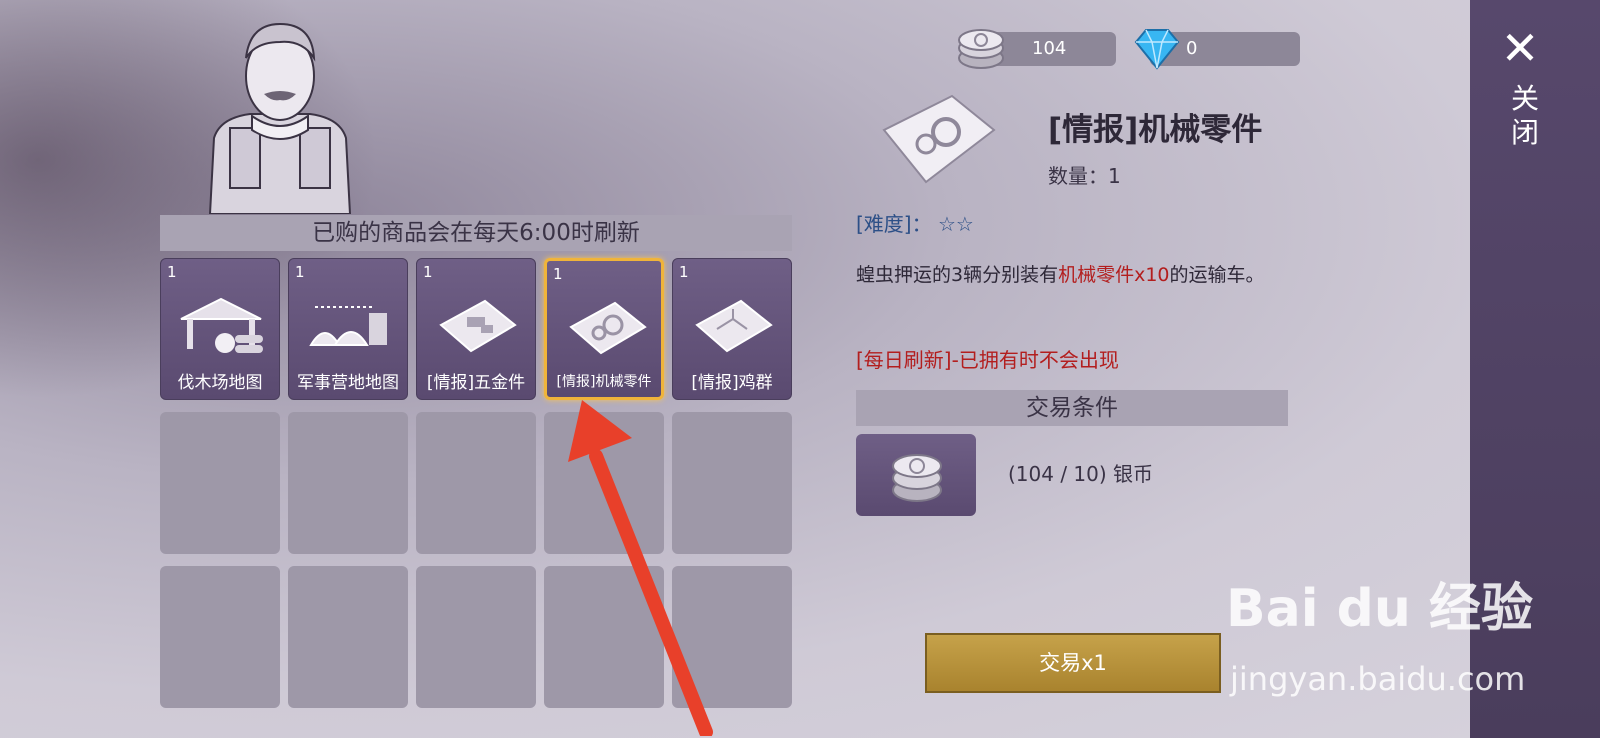 This screenshot has height=738, width=1600. Describe the element at coordinates (1379, 609) in the screenshot. I see `watermark-brand: Bai du 经验` at that location.